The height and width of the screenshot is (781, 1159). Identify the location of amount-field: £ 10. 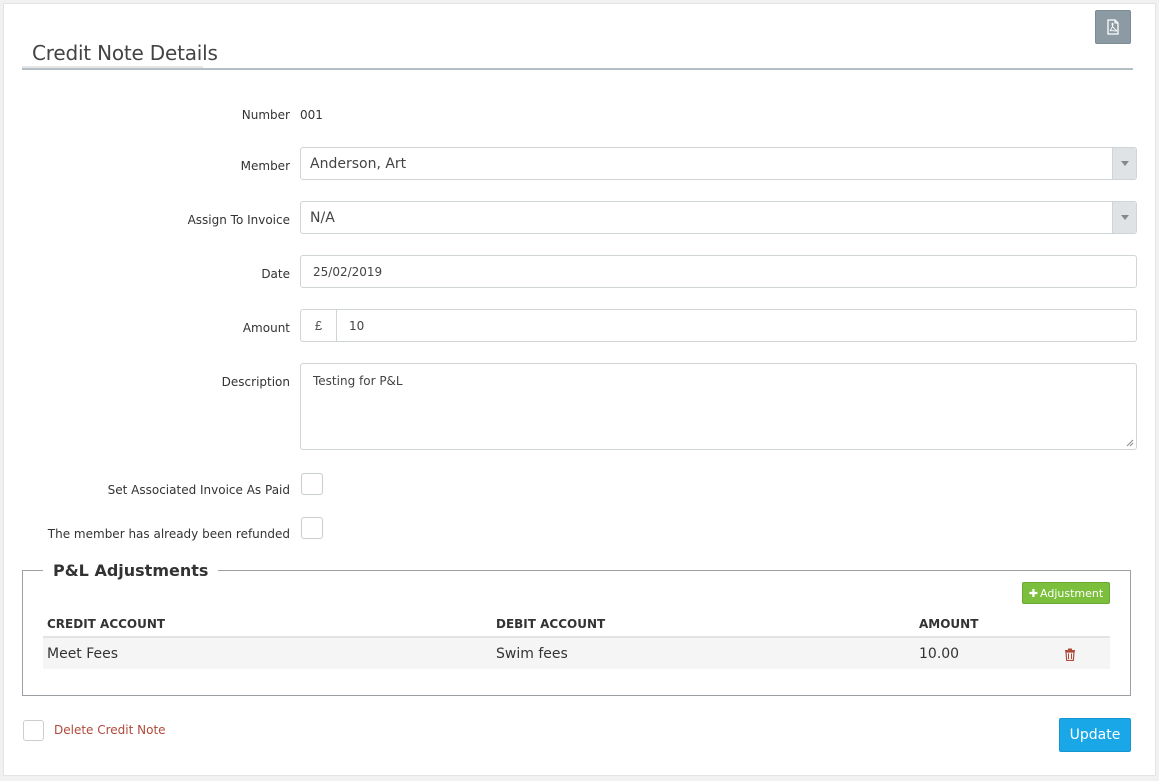
(718, 325).